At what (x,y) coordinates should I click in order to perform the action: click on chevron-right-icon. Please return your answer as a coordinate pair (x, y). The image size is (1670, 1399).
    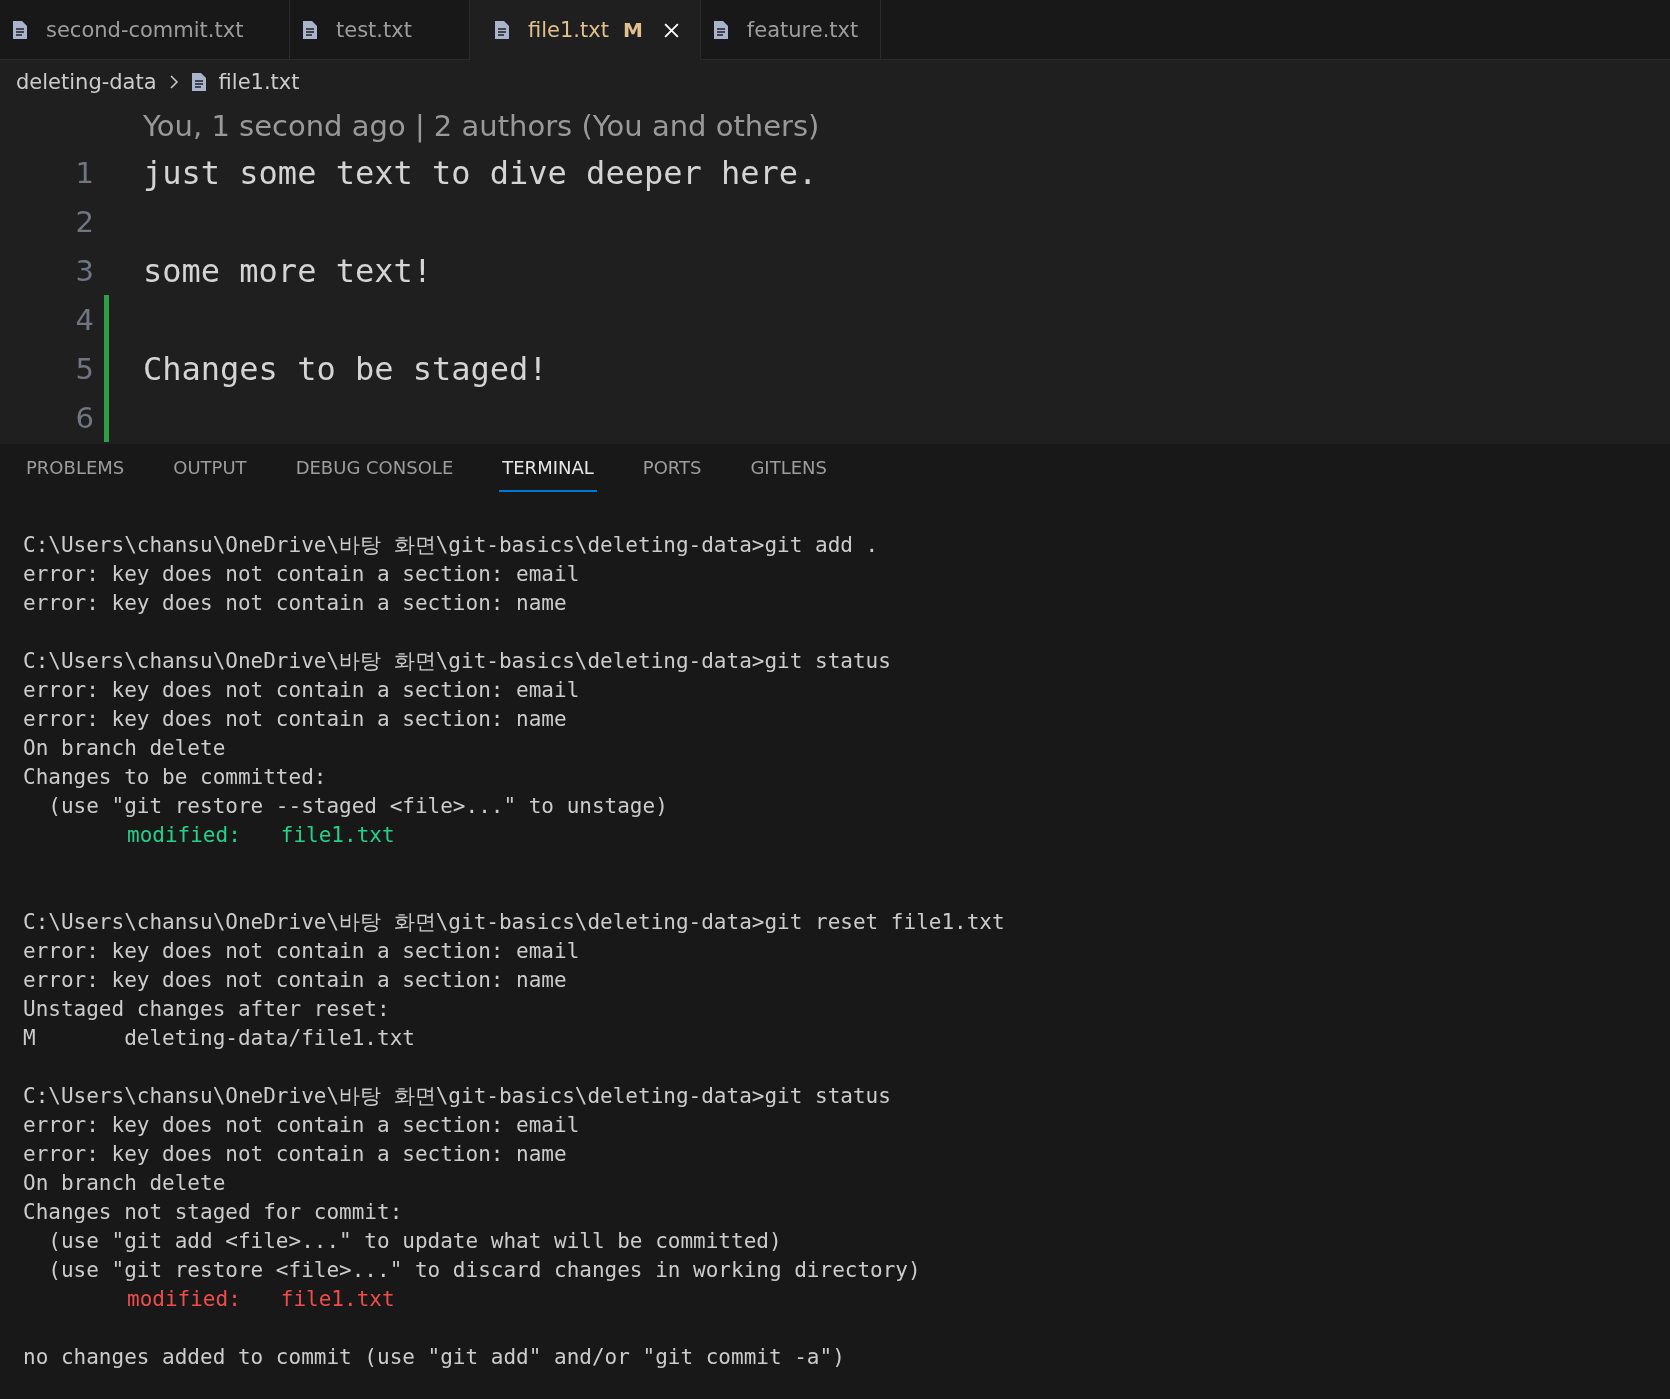
    Looking at the image, I should click on (173, 82).